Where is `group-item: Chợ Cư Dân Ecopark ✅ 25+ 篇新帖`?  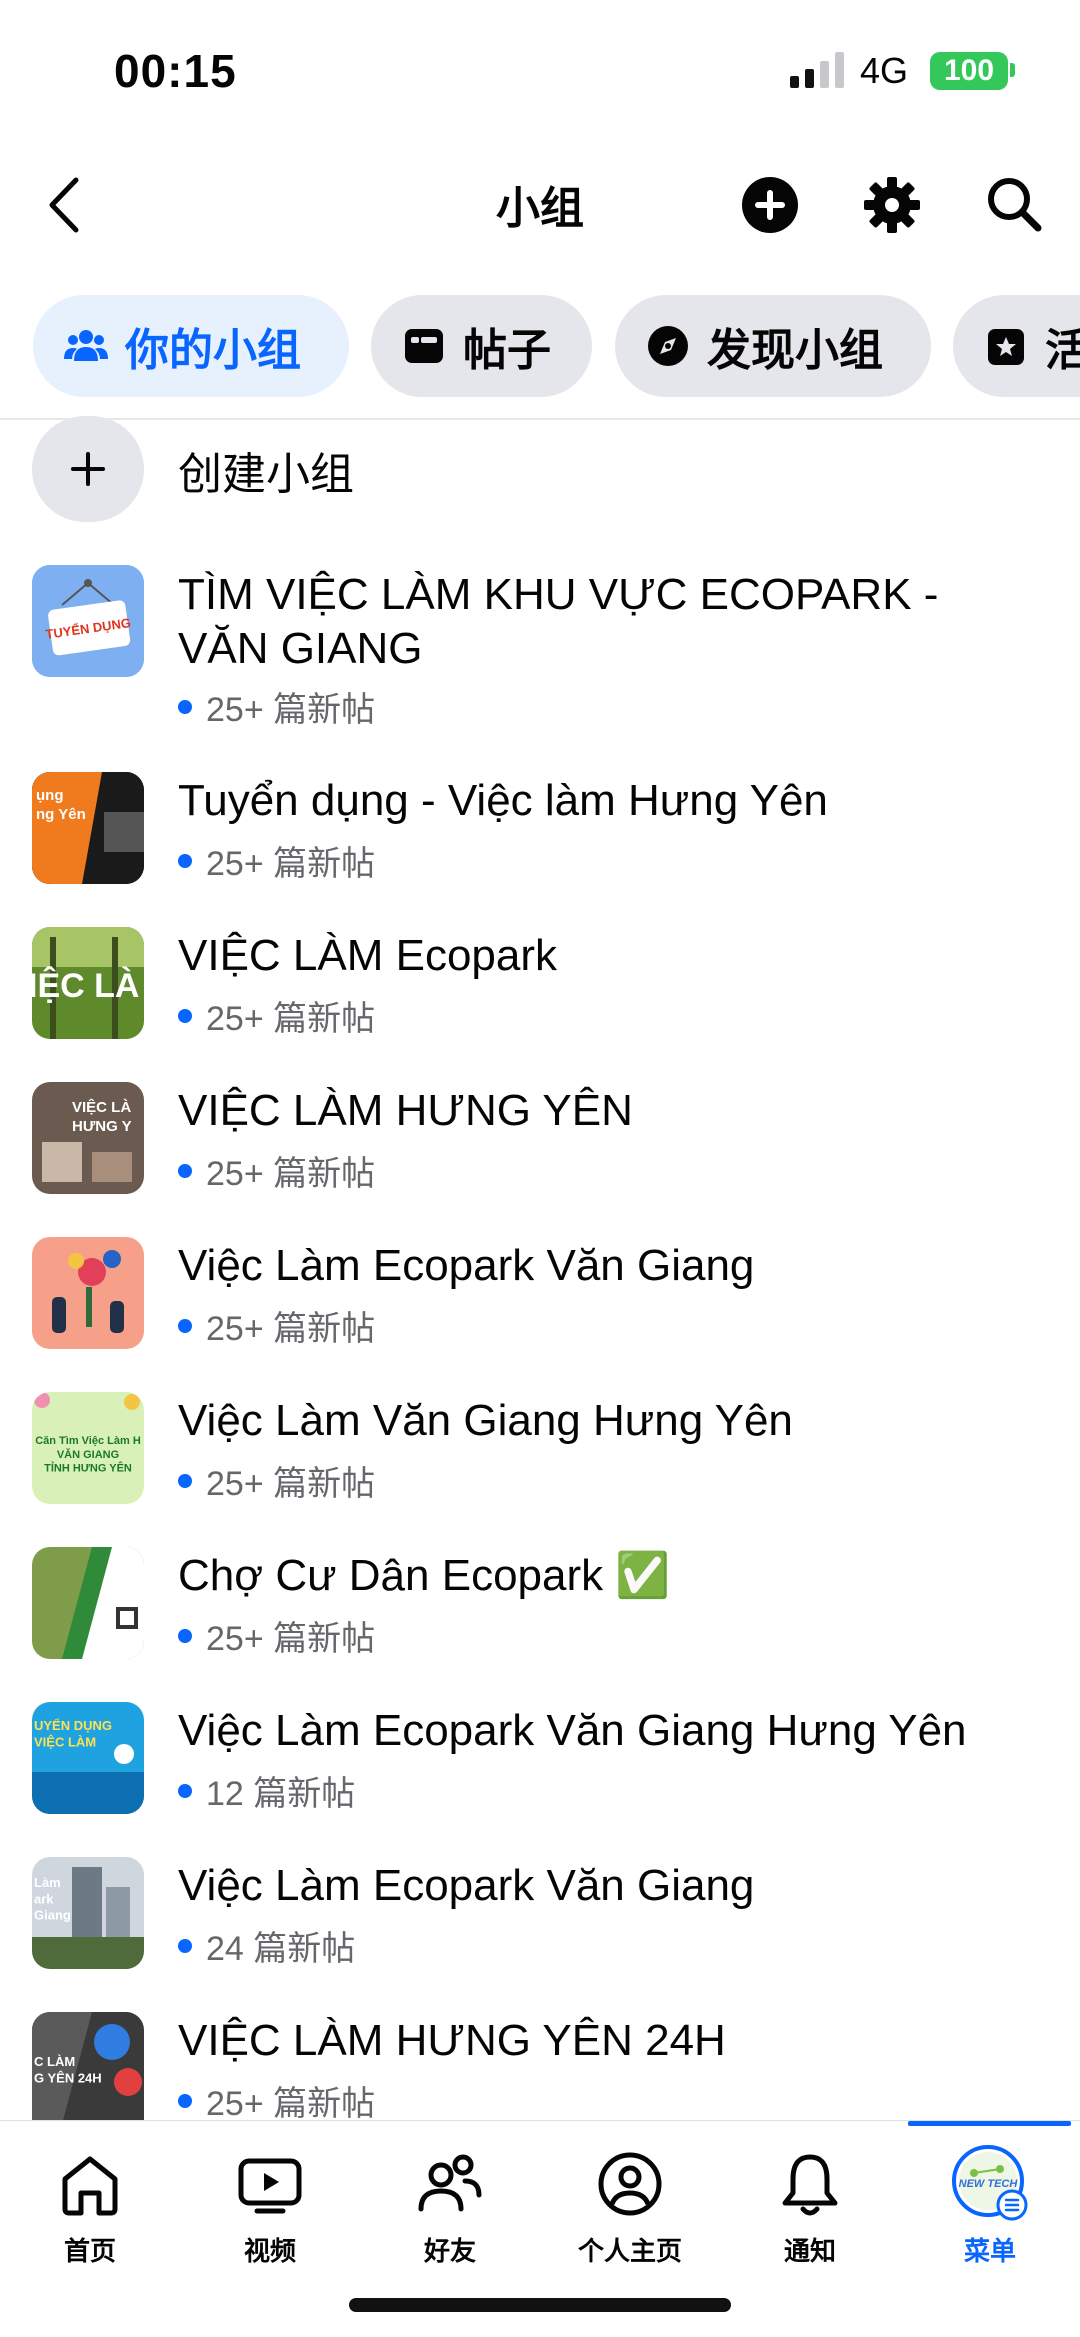 group-item: Chợ Cư Dân Ecopark ✅ 25+ 篇新帖 is located at coordinates (540, 1610).